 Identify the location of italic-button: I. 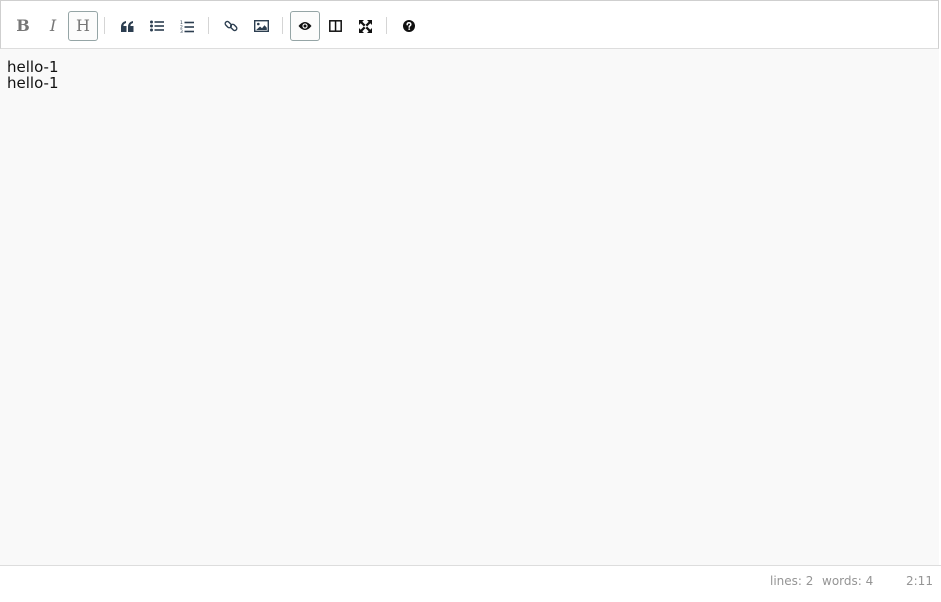
(53, 26).